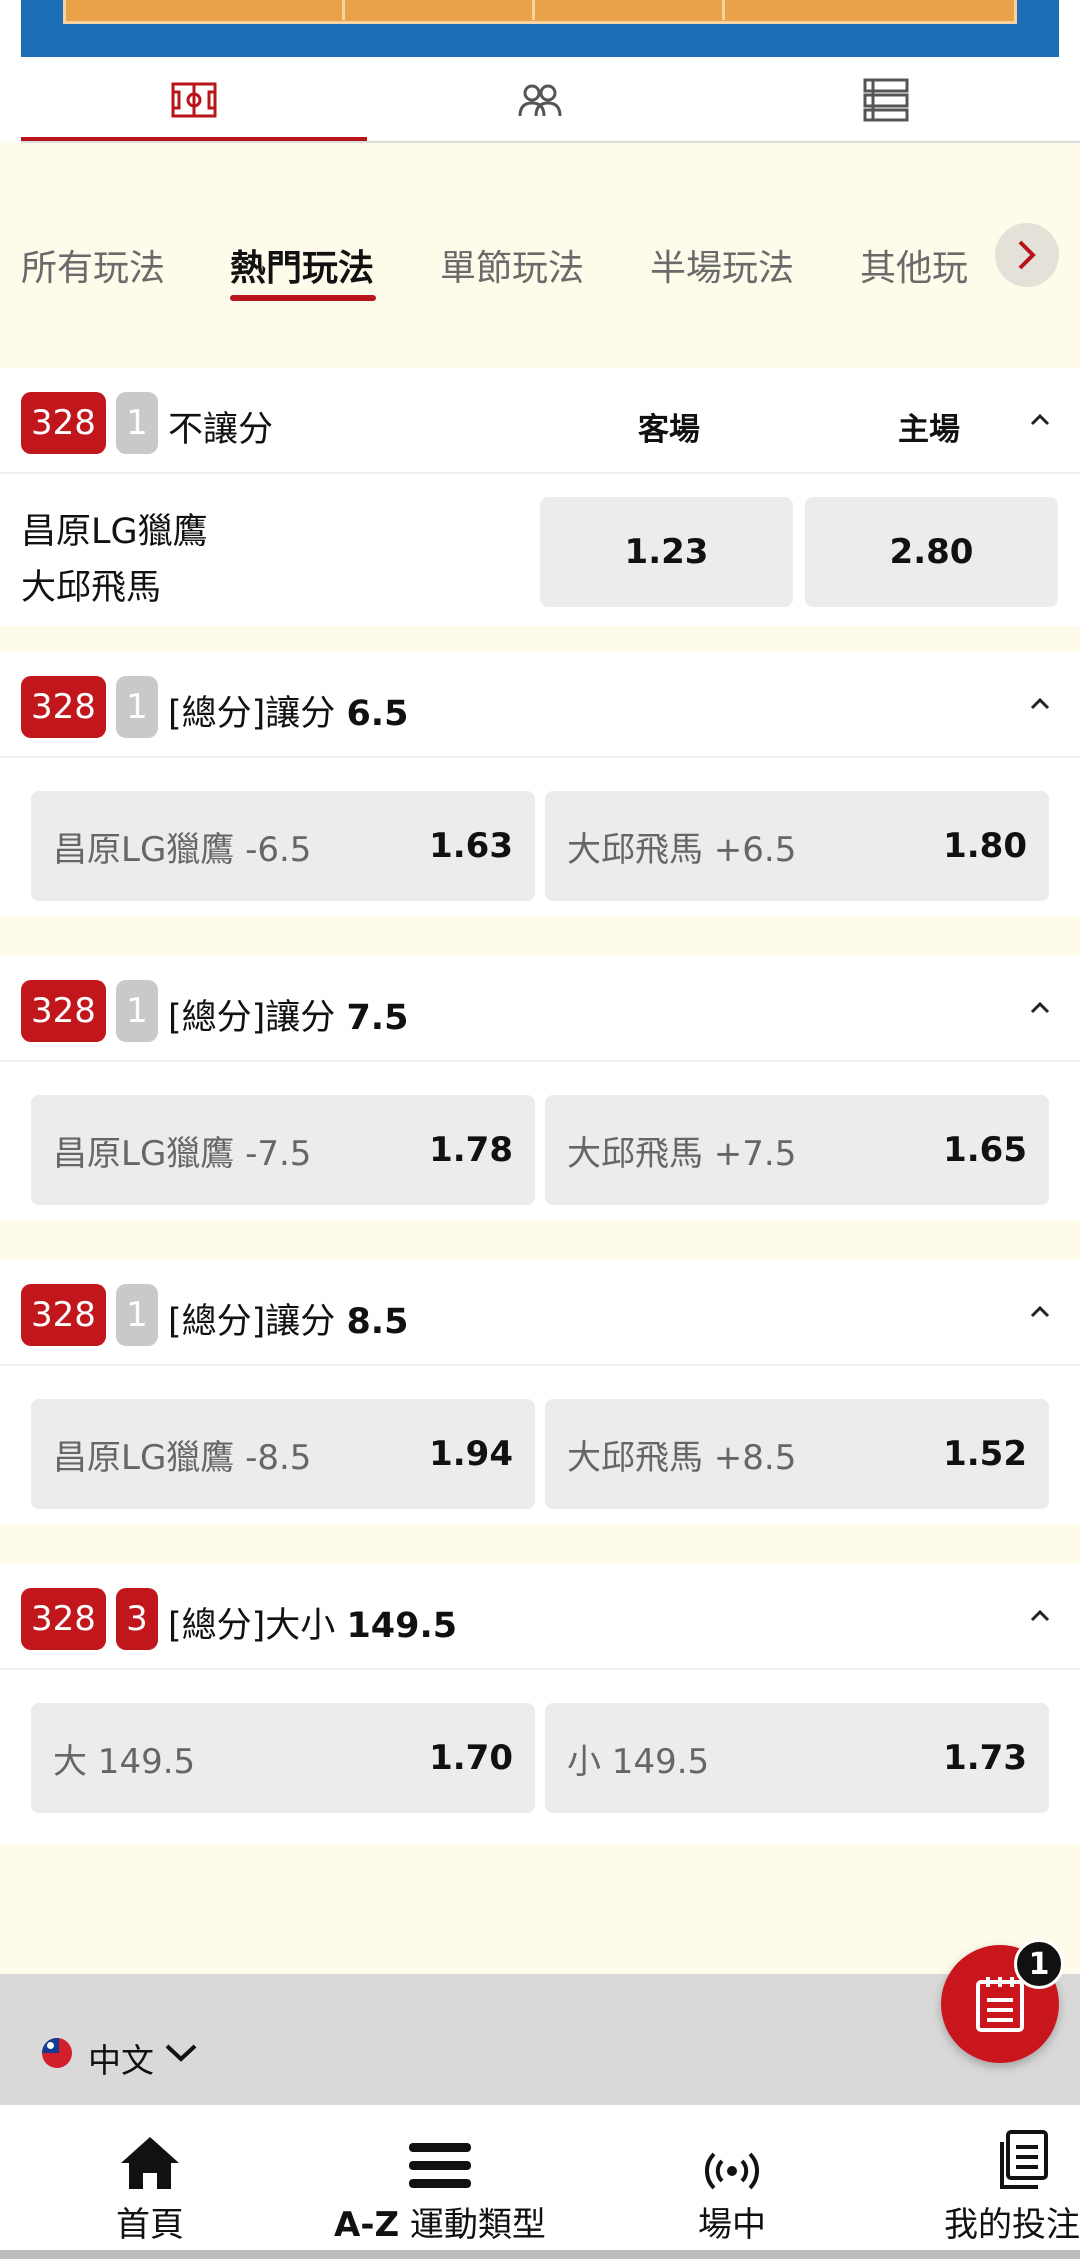 The width and height of the screenshot is (1080, 2259). What do you see at coordinates (929, 430) in the screenshot?
I see `home-column-header: 主場` at bounding box center [929, 430].